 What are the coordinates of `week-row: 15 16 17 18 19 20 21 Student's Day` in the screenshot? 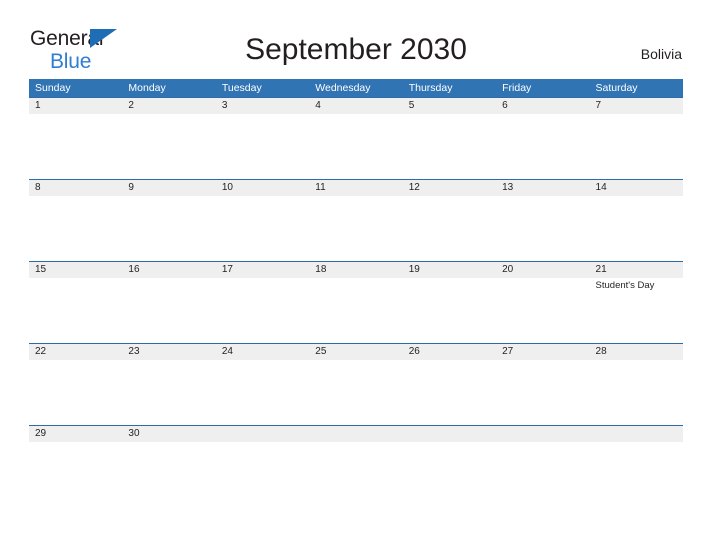 It's located at (356, 302).